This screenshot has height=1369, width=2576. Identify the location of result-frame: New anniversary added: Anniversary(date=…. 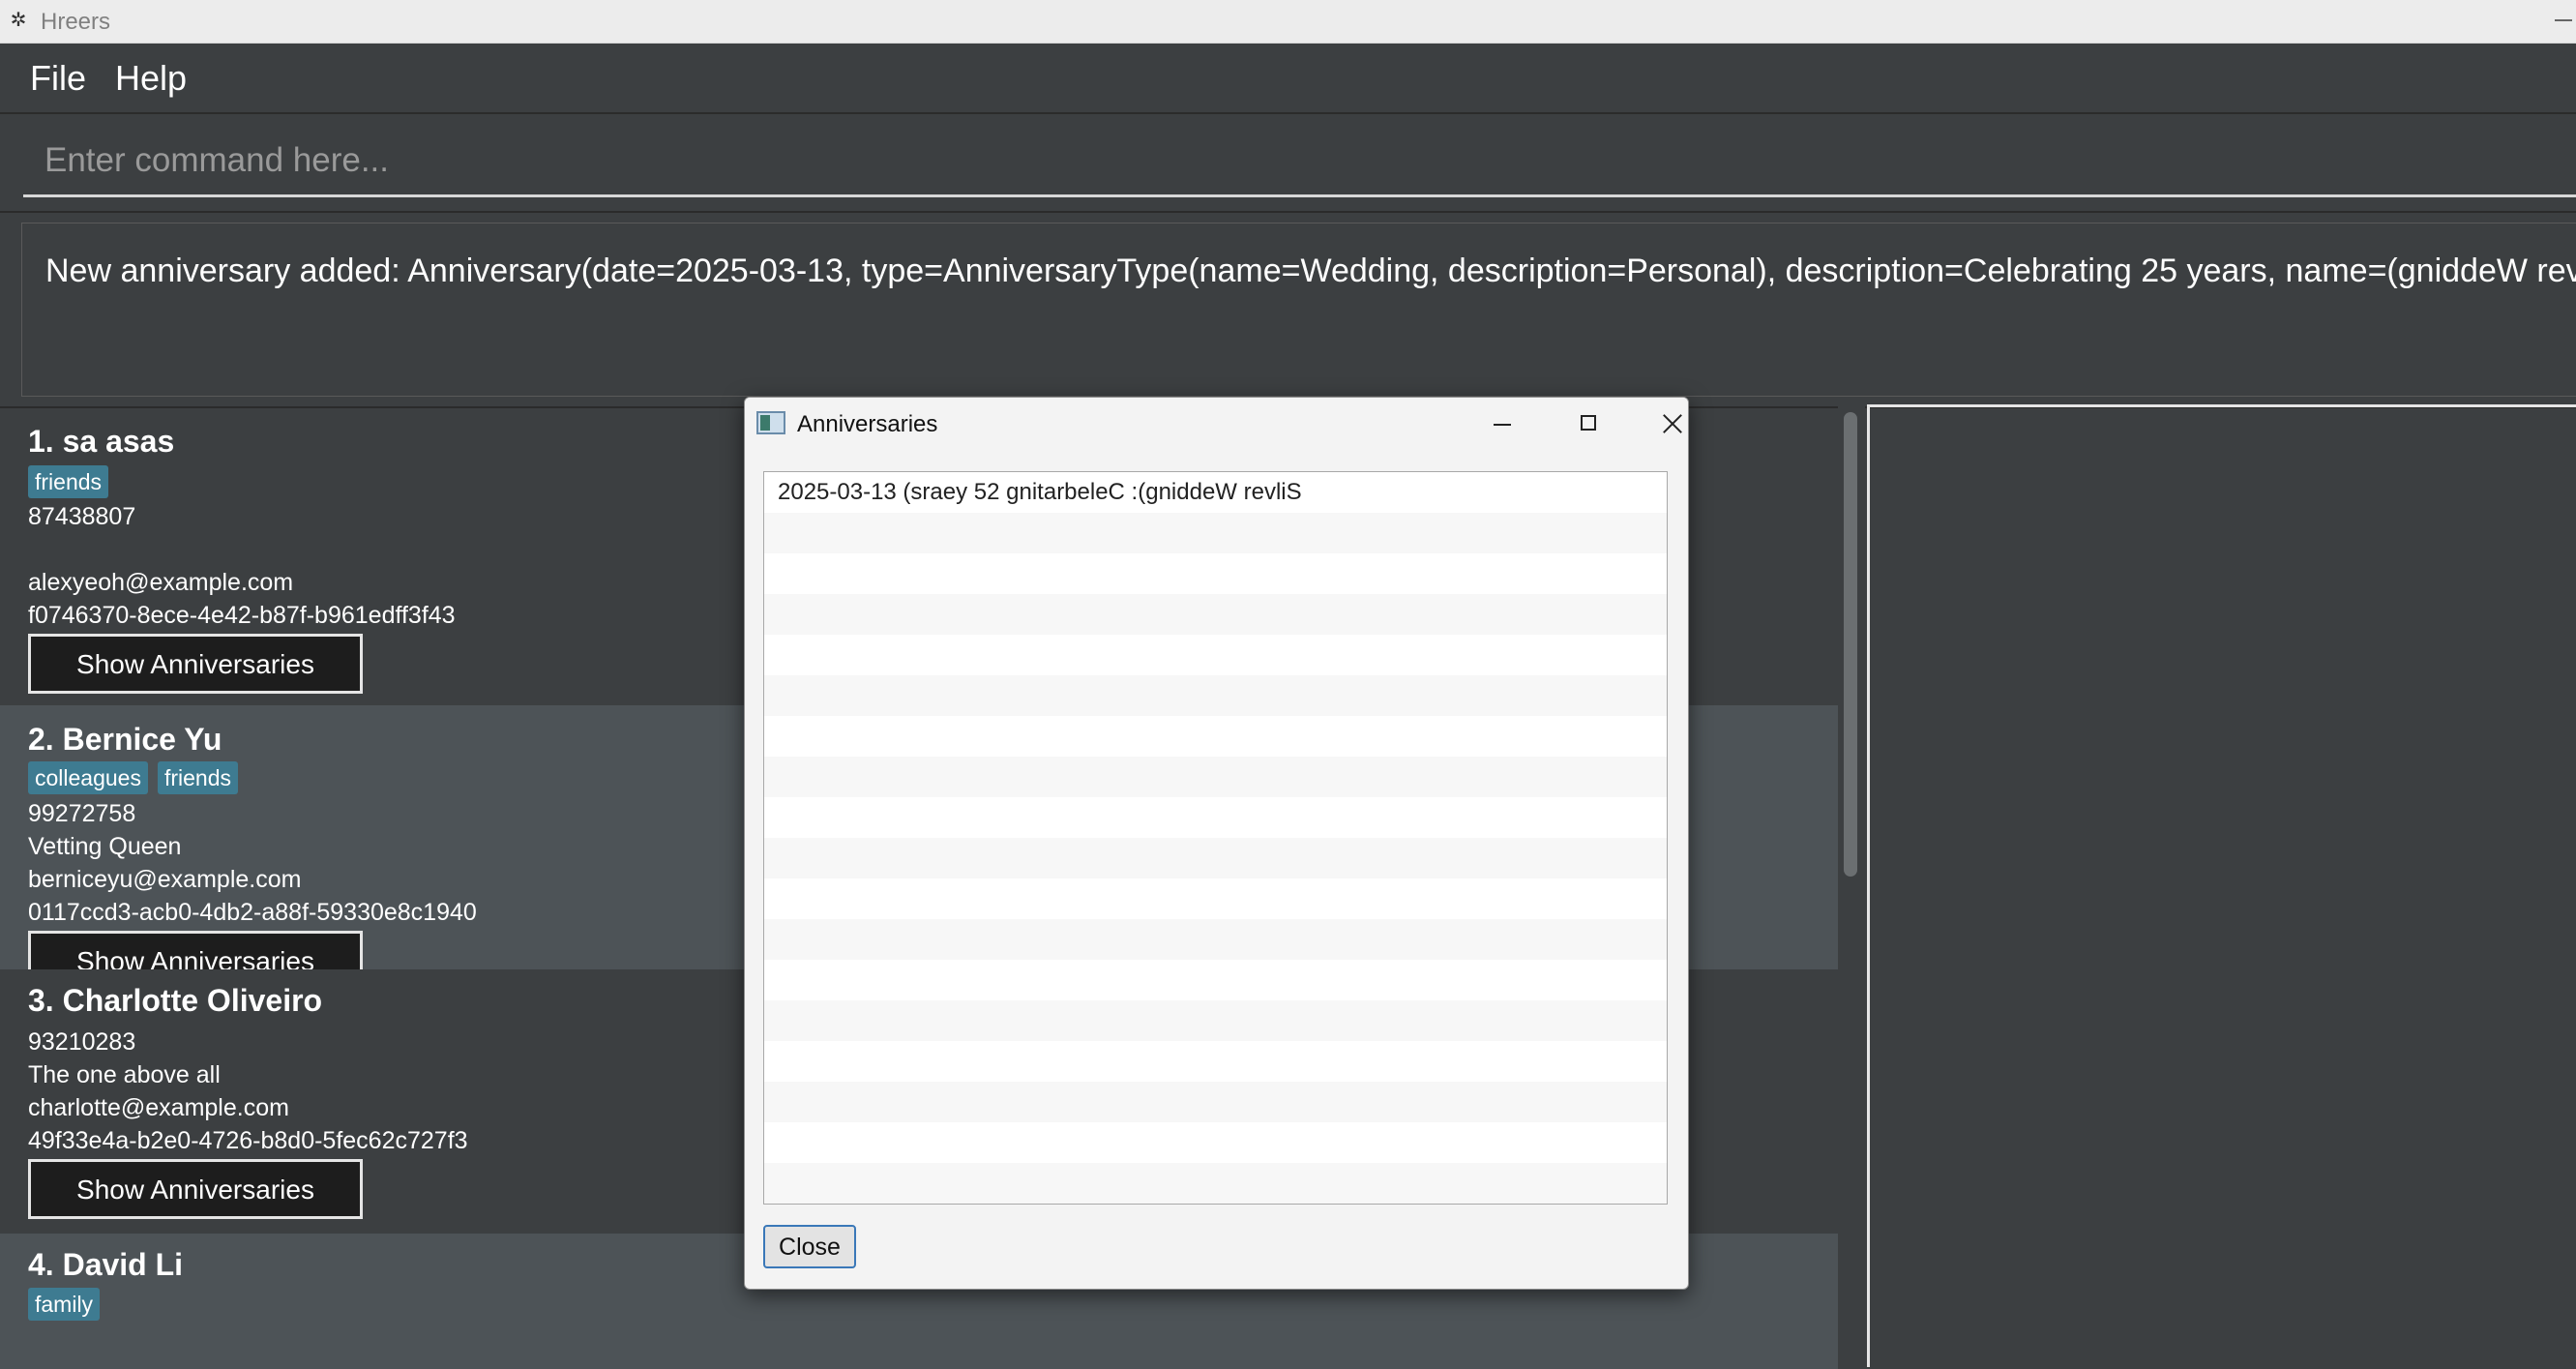
(1299, 310).